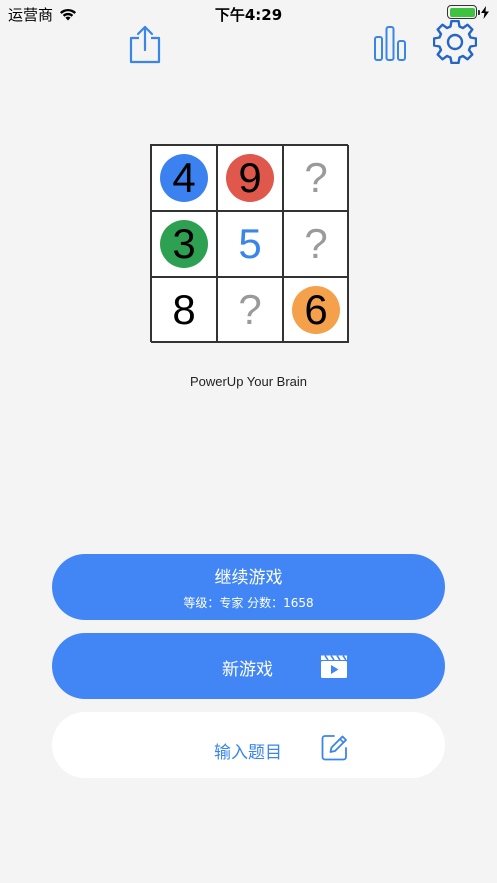 This screenshot has width=497, height=883. I want to click on battery-group, so click(468, 12).